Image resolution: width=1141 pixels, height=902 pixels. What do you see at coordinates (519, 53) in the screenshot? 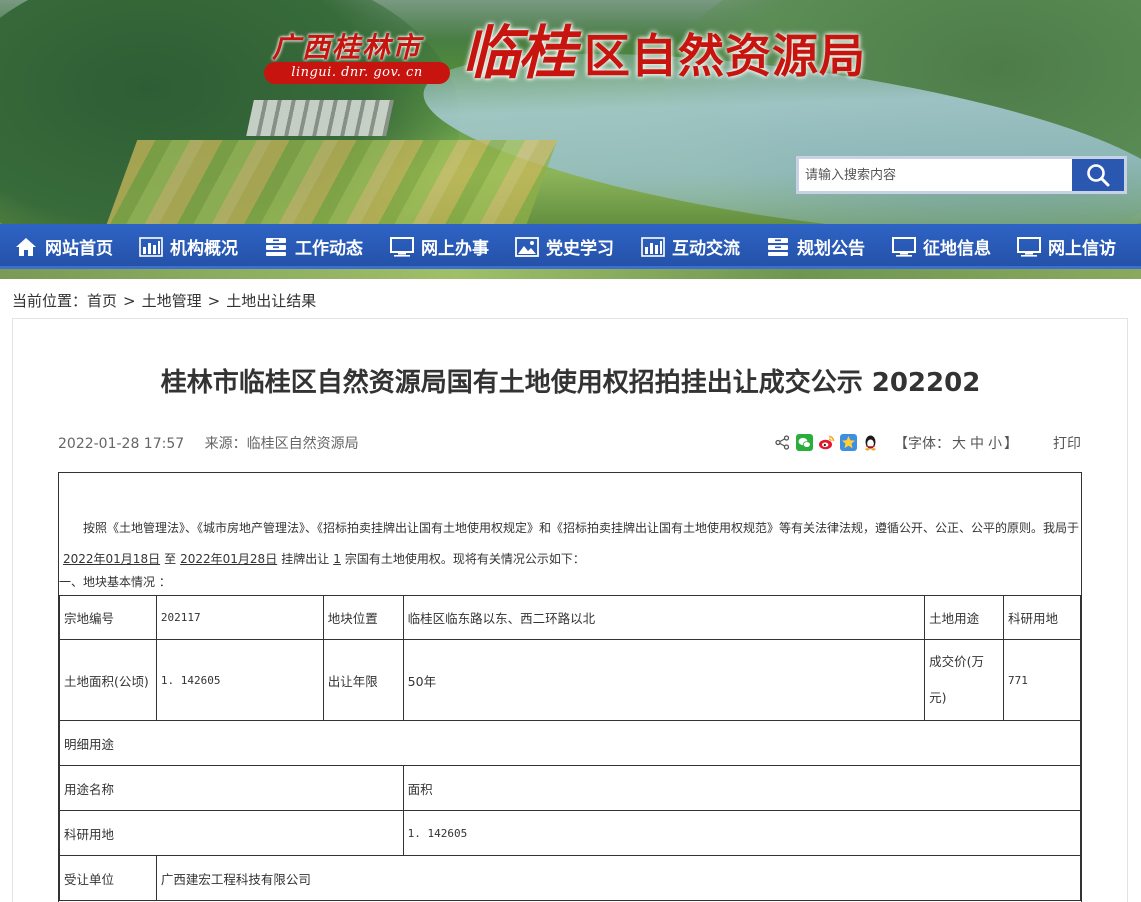
I see `brand-name-big: 临桂` at bounding box center [519, 53].